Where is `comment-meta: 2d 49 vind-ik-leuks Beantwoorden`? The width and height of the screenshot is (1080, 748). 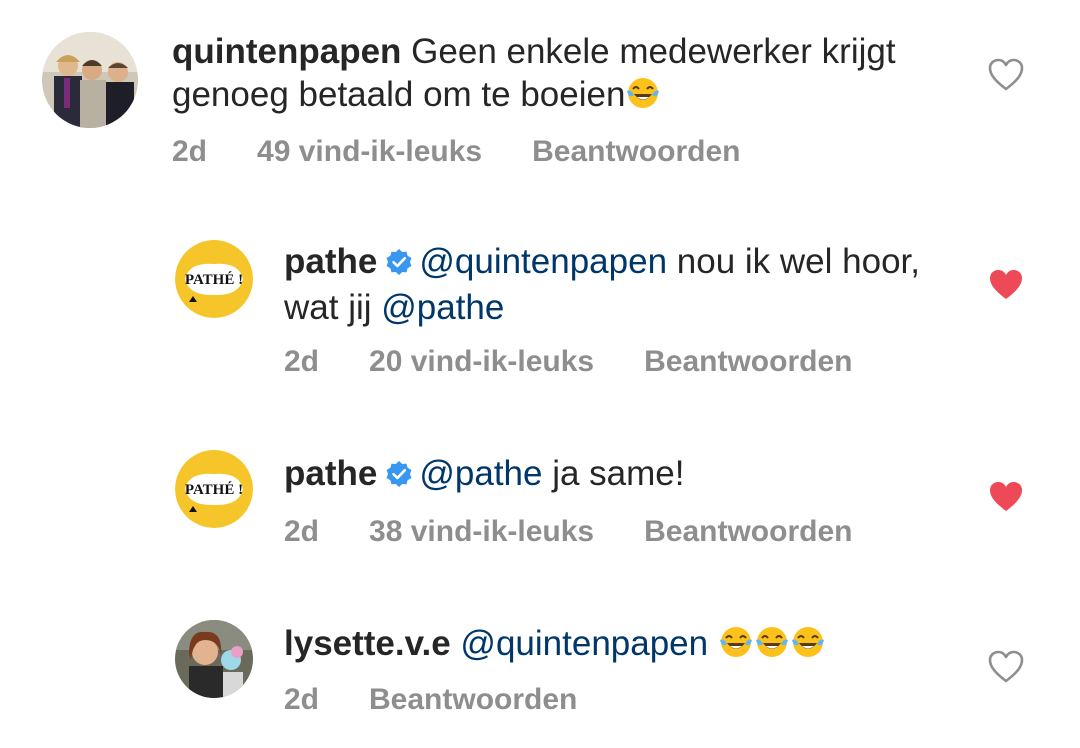 comment-meta: 2d 49 vind-ik-leuks Beantwoorden is located at coordinates (456, 152).